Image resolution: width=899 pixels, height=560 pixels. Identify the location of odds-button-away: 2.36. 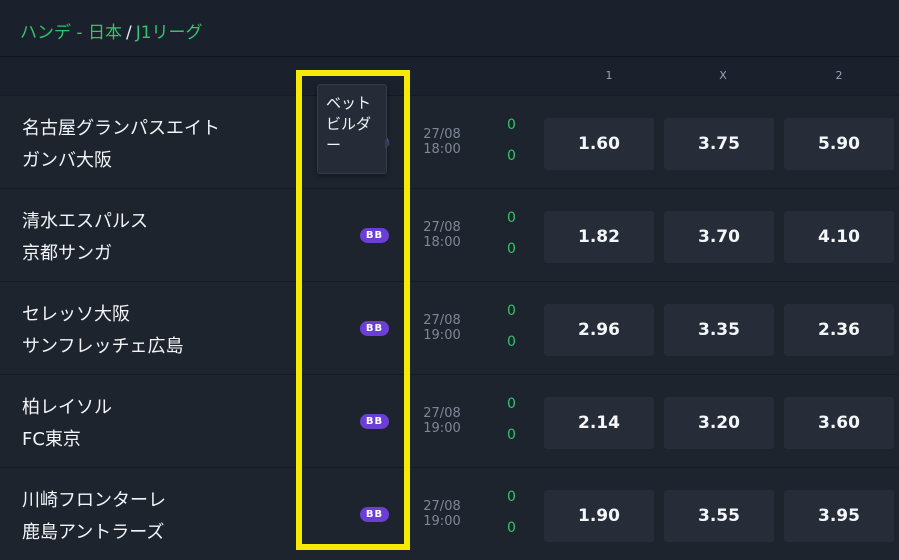
(839, 330).